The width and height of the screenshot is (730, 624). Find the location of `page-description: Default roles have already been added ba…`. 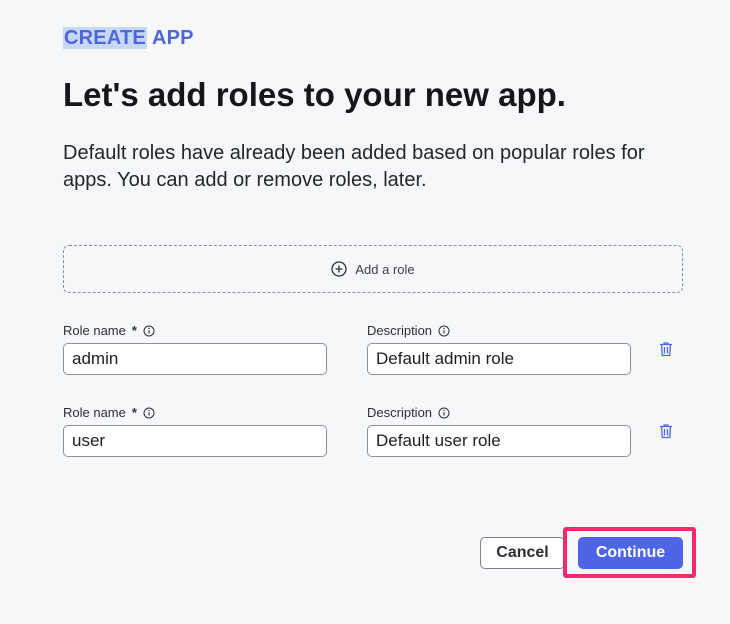

page-description: Default roles have already been added ba… is located at coordinates (354, 166).